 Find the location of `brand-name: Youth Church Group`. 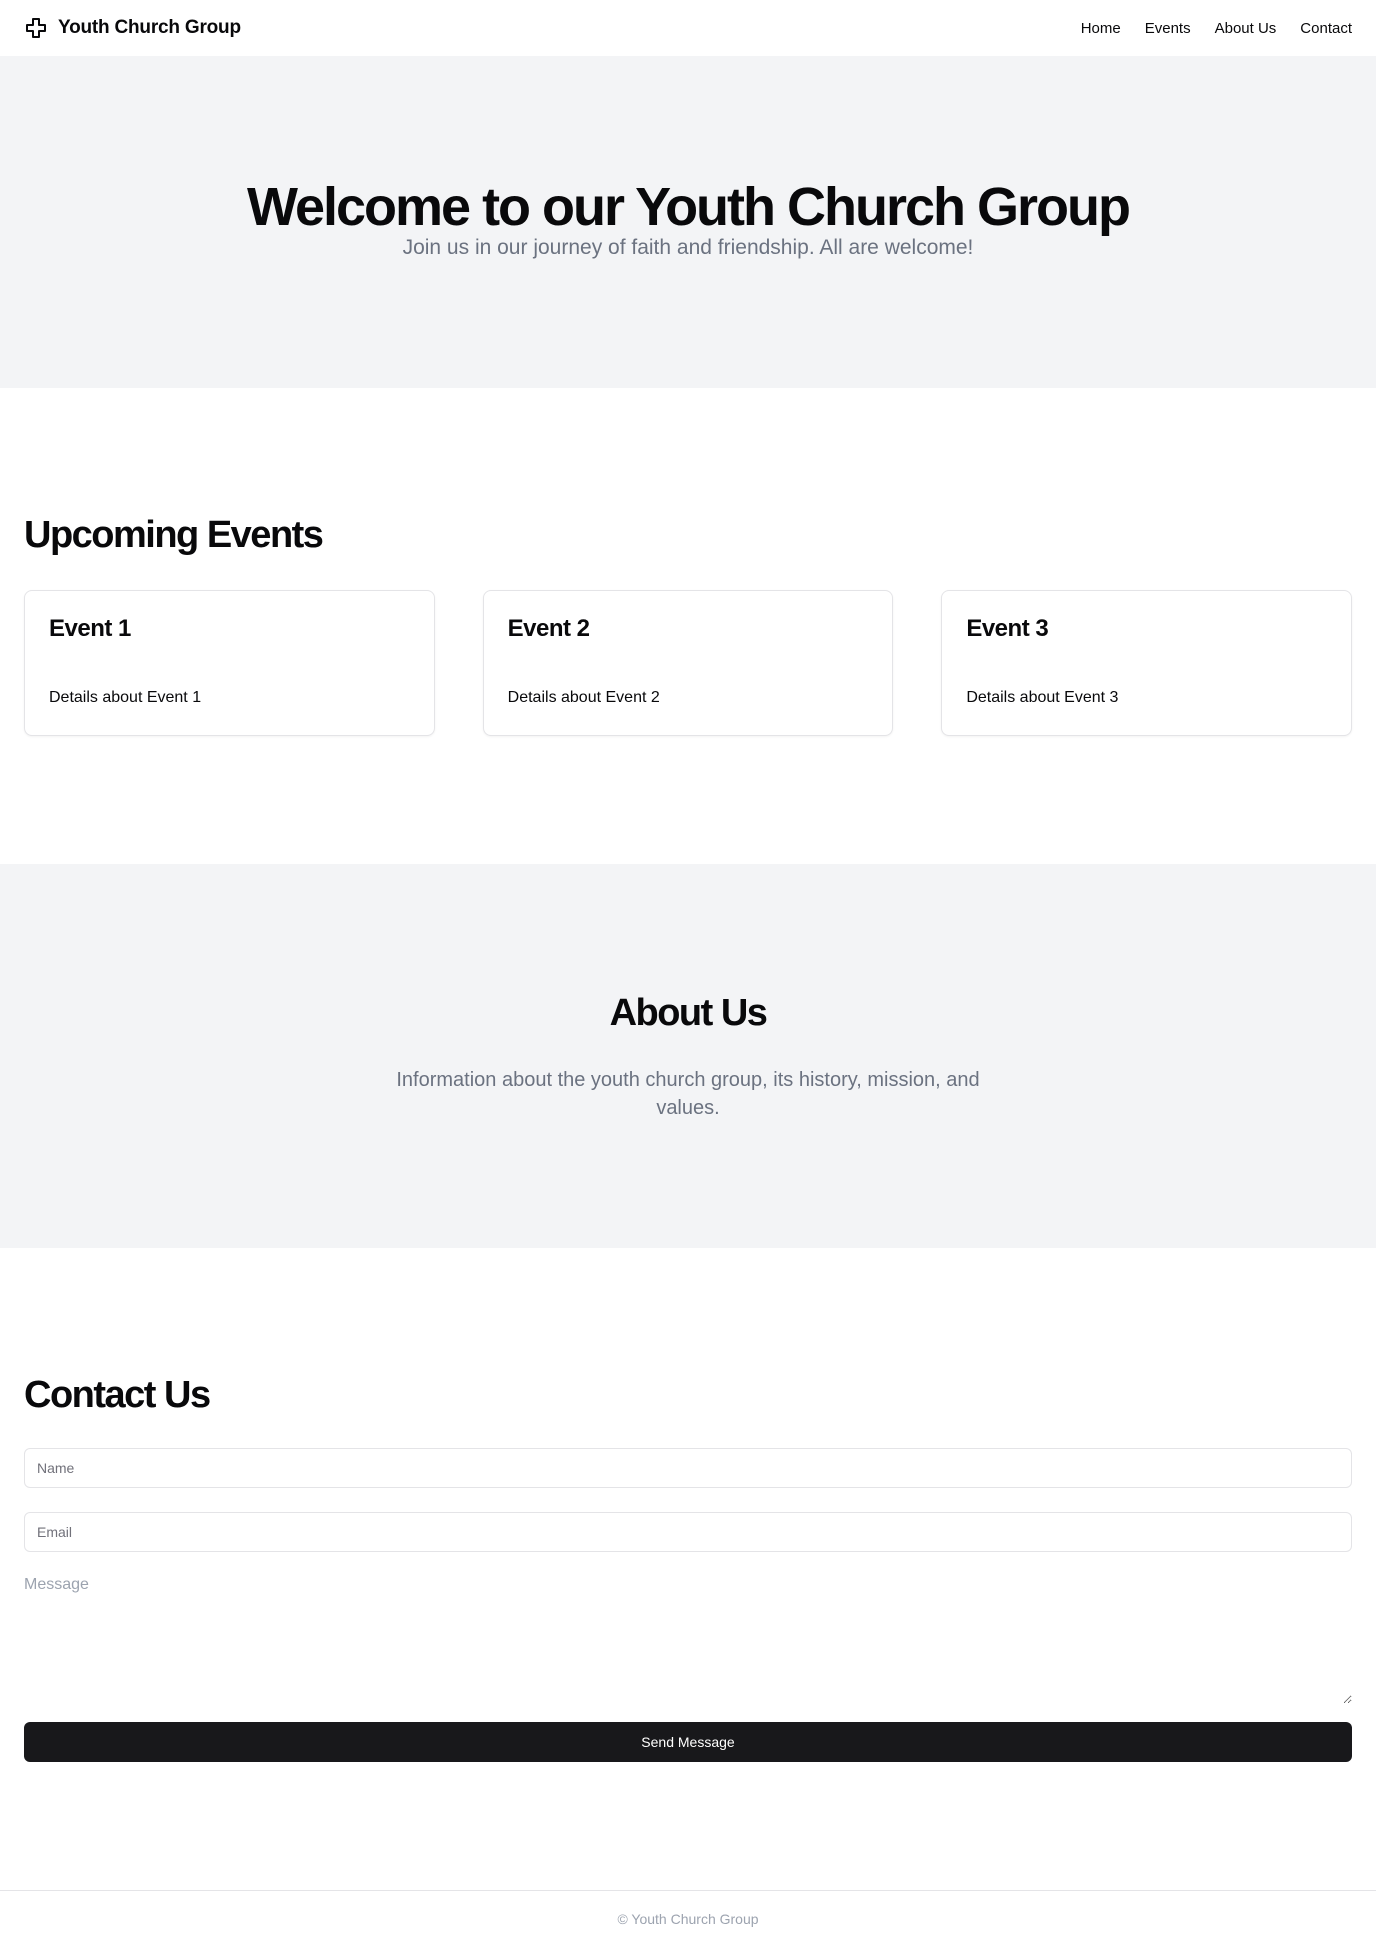

brand-name: Youth Church Group is located at coordinates (149, 27).